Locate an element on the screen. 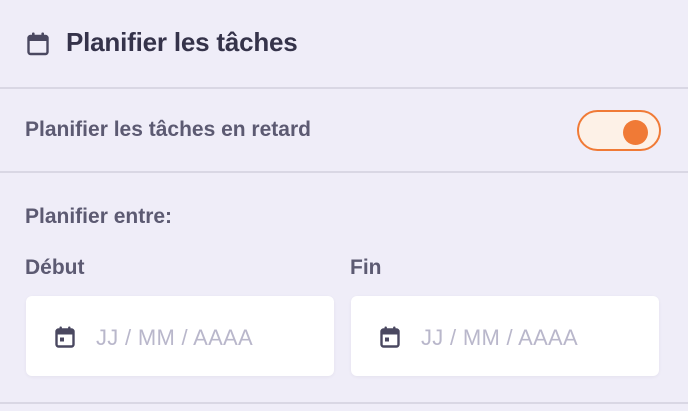  page-title: Planifier les tâches is located at coordinates (182, 42).